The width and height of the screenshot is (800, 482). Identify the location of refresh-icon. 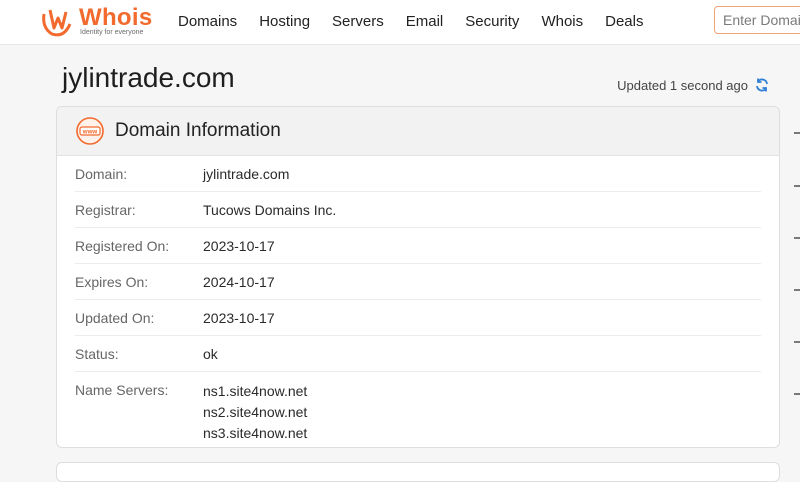
(762, 85).